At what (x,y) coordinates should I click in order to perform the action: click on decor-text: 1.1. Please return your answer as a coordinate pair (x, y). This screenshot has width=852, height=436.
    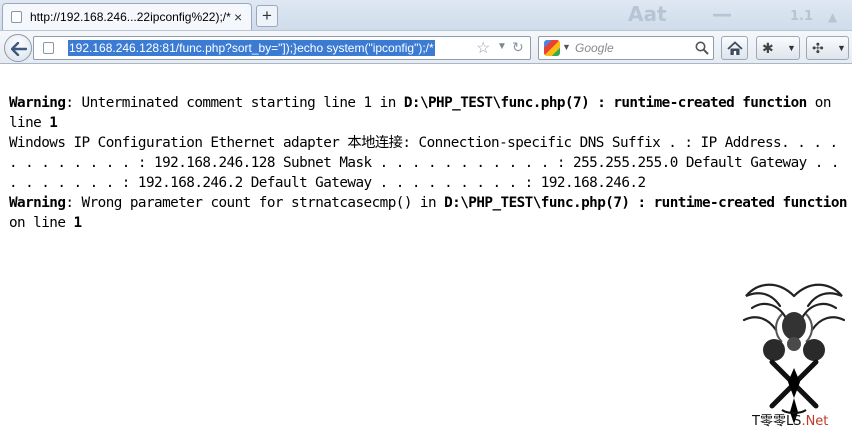
    Looking at the image, I should click on (802, 16).